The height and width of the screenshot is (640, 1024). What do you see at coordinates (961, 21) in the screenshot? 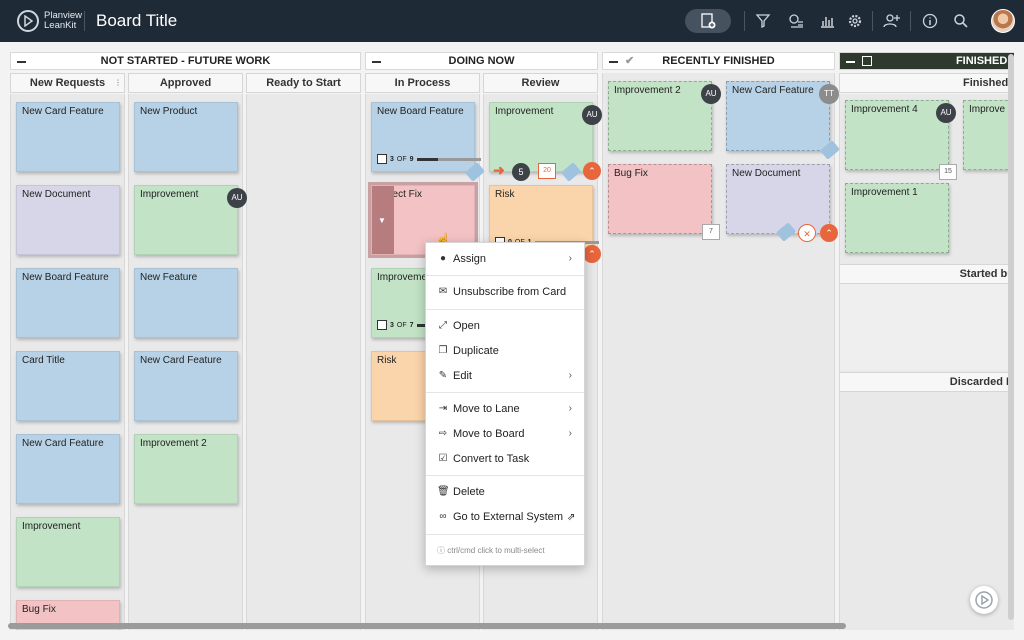
I see `search-icon` at bounding box center [961, 21].